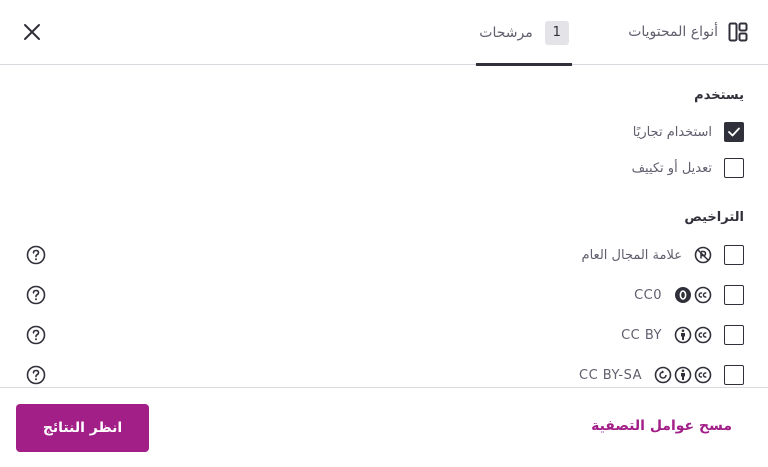 The image size is (768, 467). I want to click on sa-icon, so click(663, 375).